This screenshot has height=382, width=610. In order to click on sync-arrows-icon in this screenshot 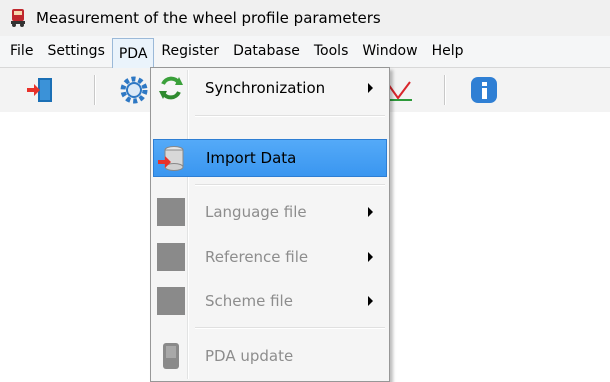, I will do `click(171, 88)`.